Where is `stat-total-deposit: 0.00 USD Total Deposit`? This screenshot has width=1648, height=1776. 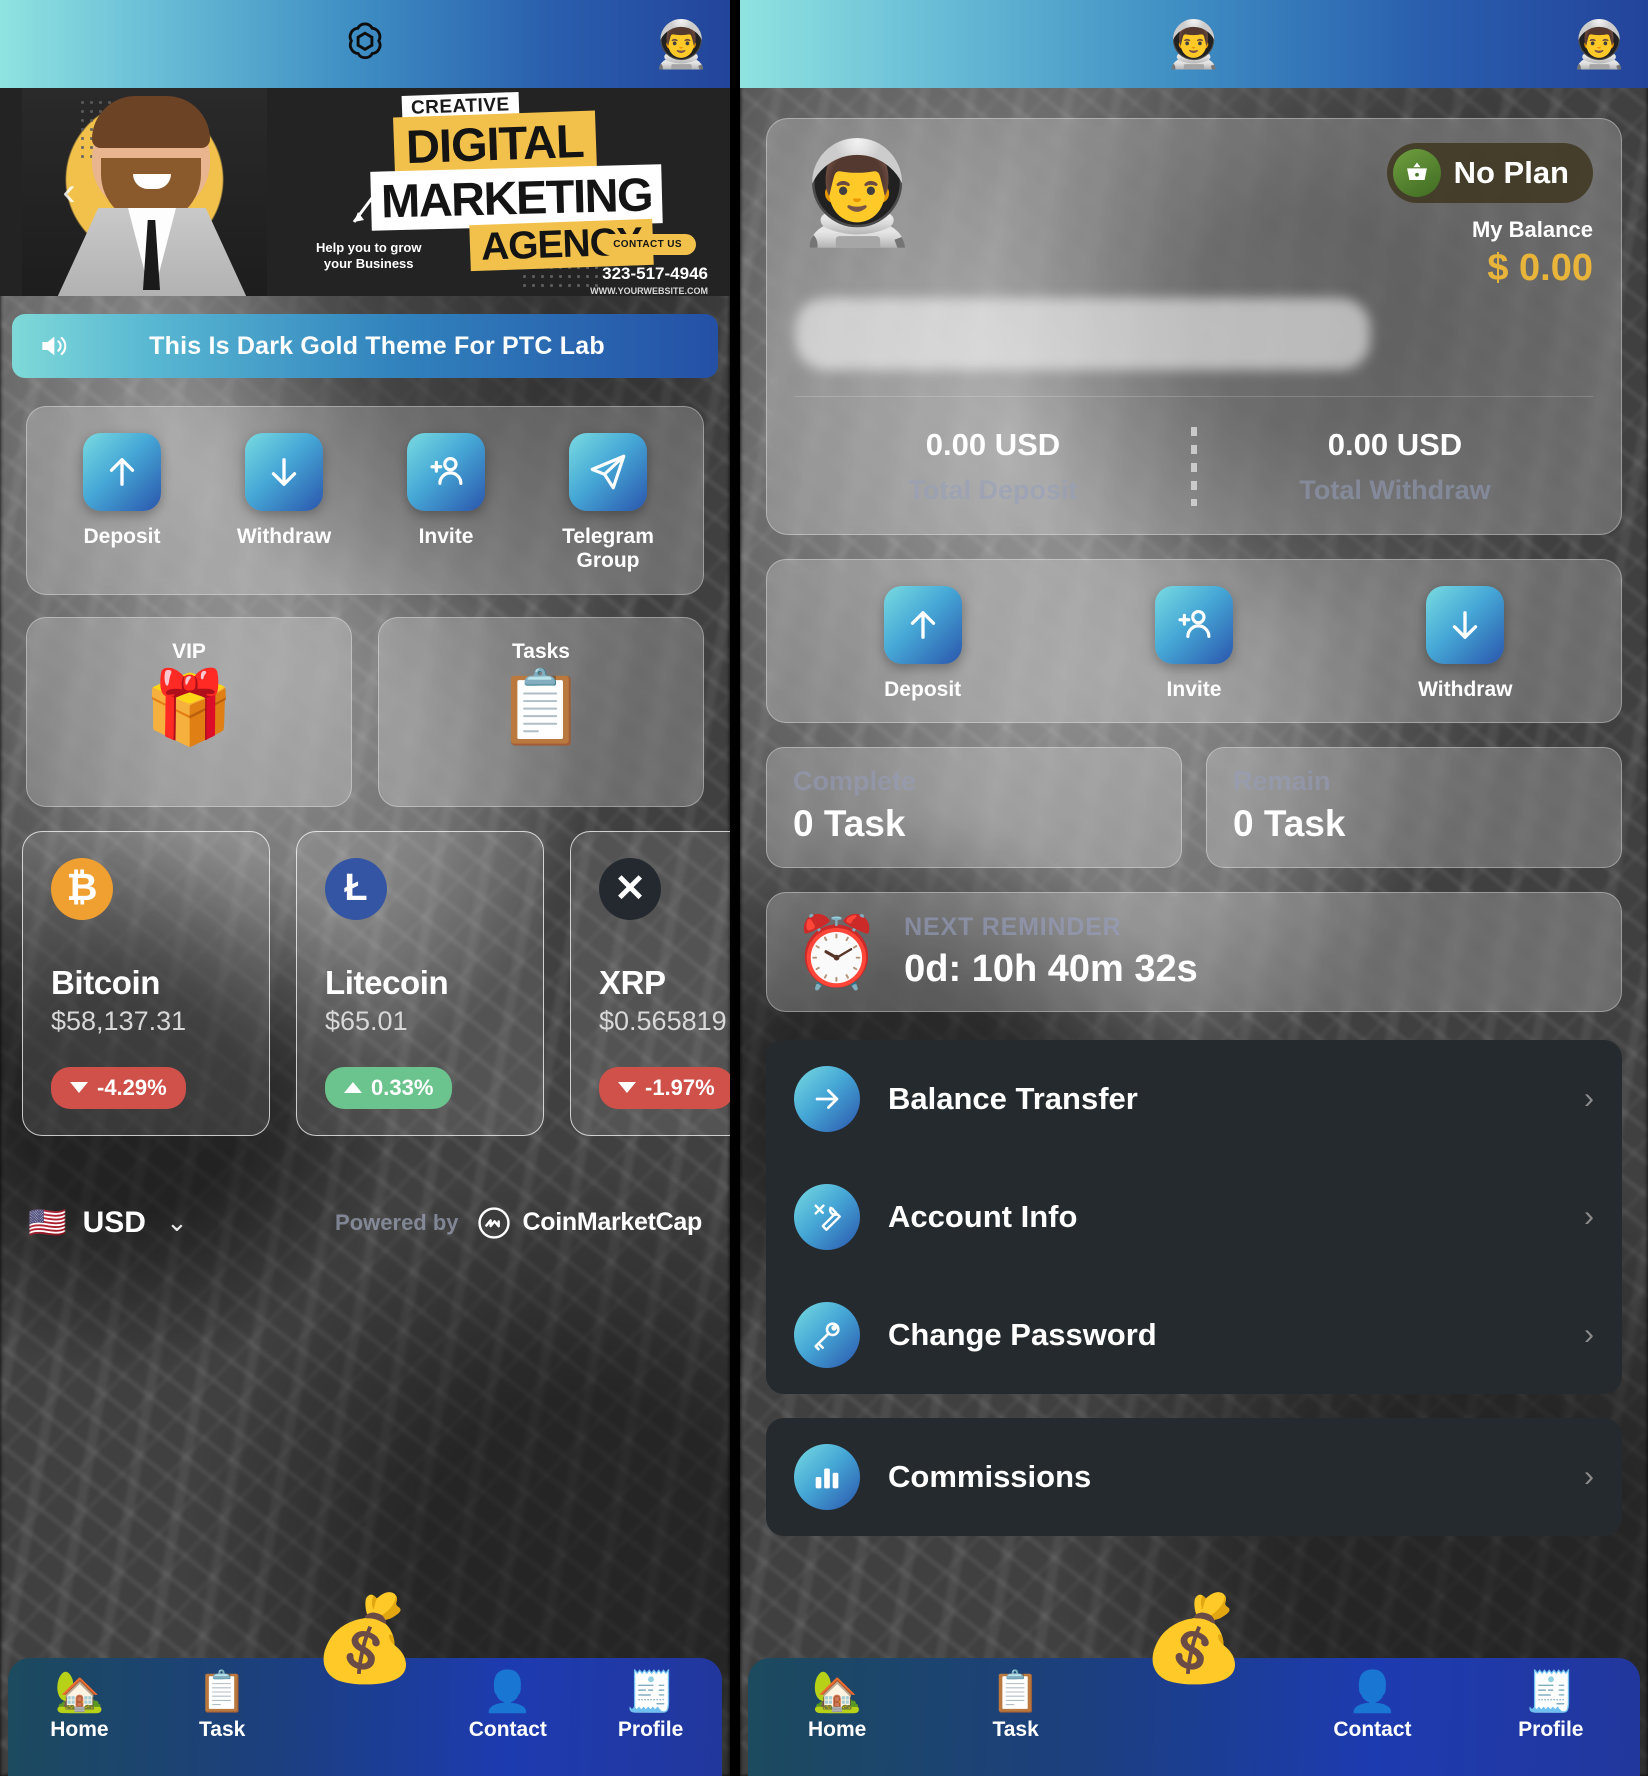 stat-total-deposit: 0.00 USD Total Deposit is located at coordinates (993, 466).